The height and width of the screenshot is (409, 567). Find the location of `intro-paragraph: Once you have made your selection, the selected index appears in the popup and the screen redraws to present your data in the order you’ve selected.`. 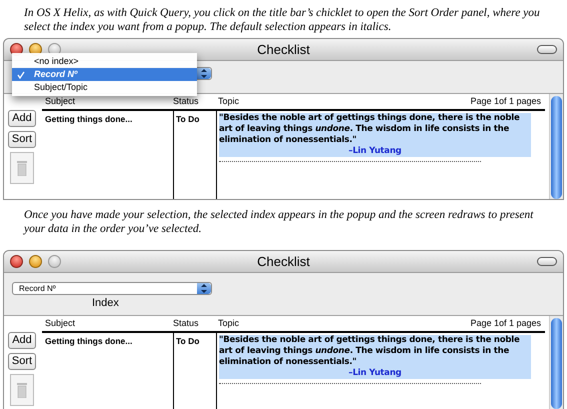

intro-paragraph: Once you have made your selection, the selected index appears in the popup and the screen redraws to present your data in the order you’ve selected. is located at coordinates (278, 222).